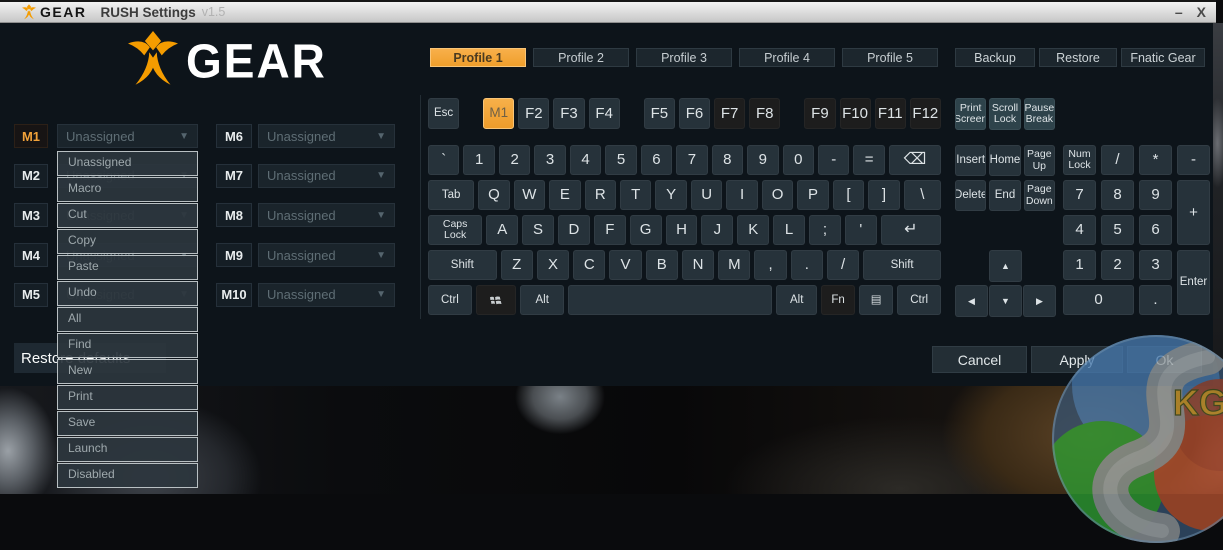 This screenshot has height=550, width=1223. What do you see at coordinates (670, 300) in the screenshot?
I see `key-space` at bounding box center [670, 300].